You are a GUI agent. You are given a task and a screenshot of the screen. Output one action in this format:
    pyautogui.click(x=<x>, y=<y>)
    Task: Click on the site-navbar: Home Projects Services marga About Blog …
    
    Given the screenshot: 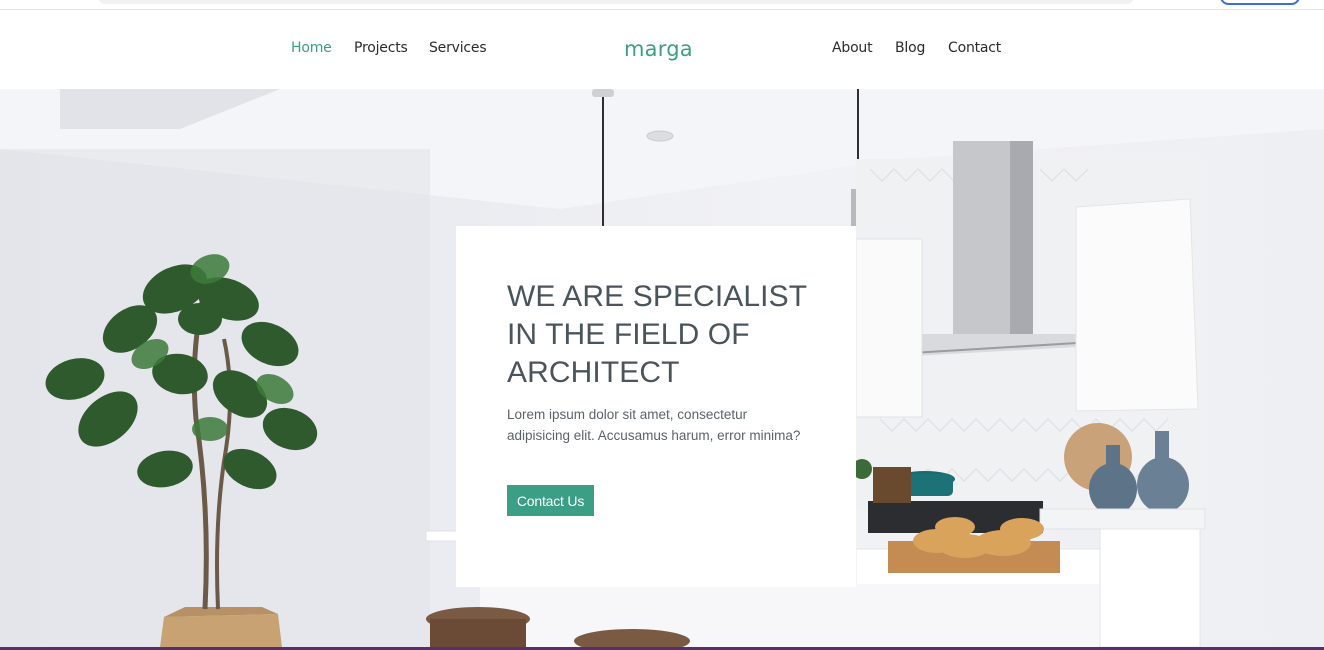 What is the action you would take?
    pyautogui.click(x=662, y=49)
    